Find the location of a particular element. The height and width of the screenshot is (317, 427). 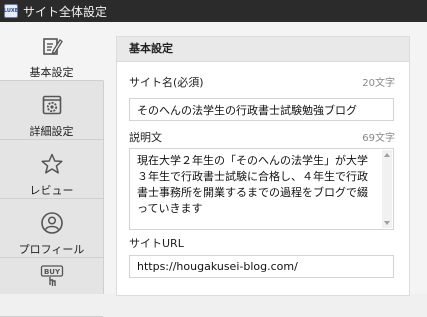

panel-title: 基本設定 is located at coordinates (263, 49).